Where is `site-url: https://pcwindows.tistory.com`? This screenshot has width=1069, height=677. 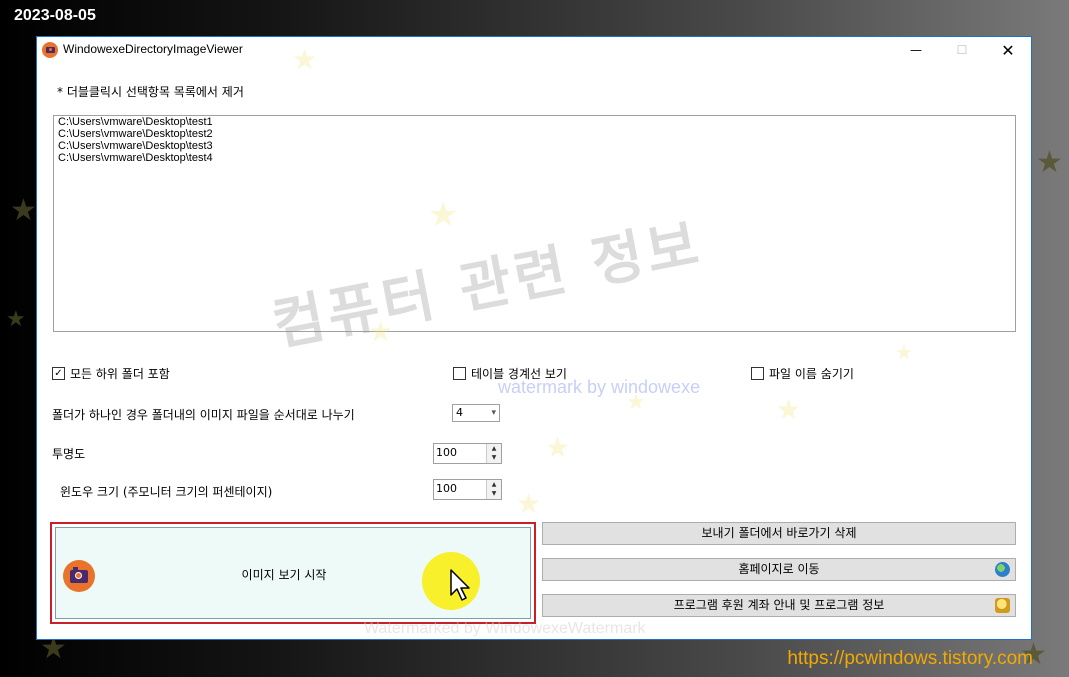
site-url: https://pcwindows.tistory.com is located at coordinates (910, 658).